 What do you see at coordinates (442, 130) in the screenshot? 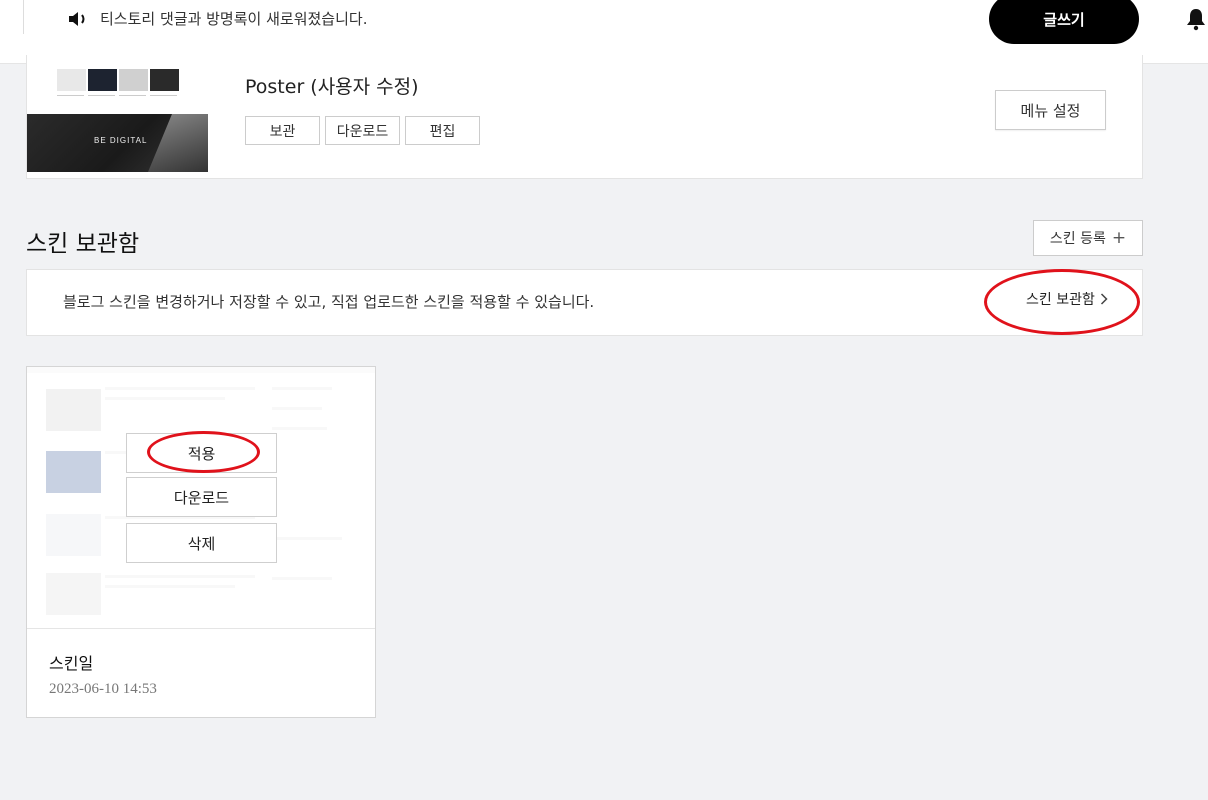
I see `edit-button: 편집` at bounding box center [442, 130].